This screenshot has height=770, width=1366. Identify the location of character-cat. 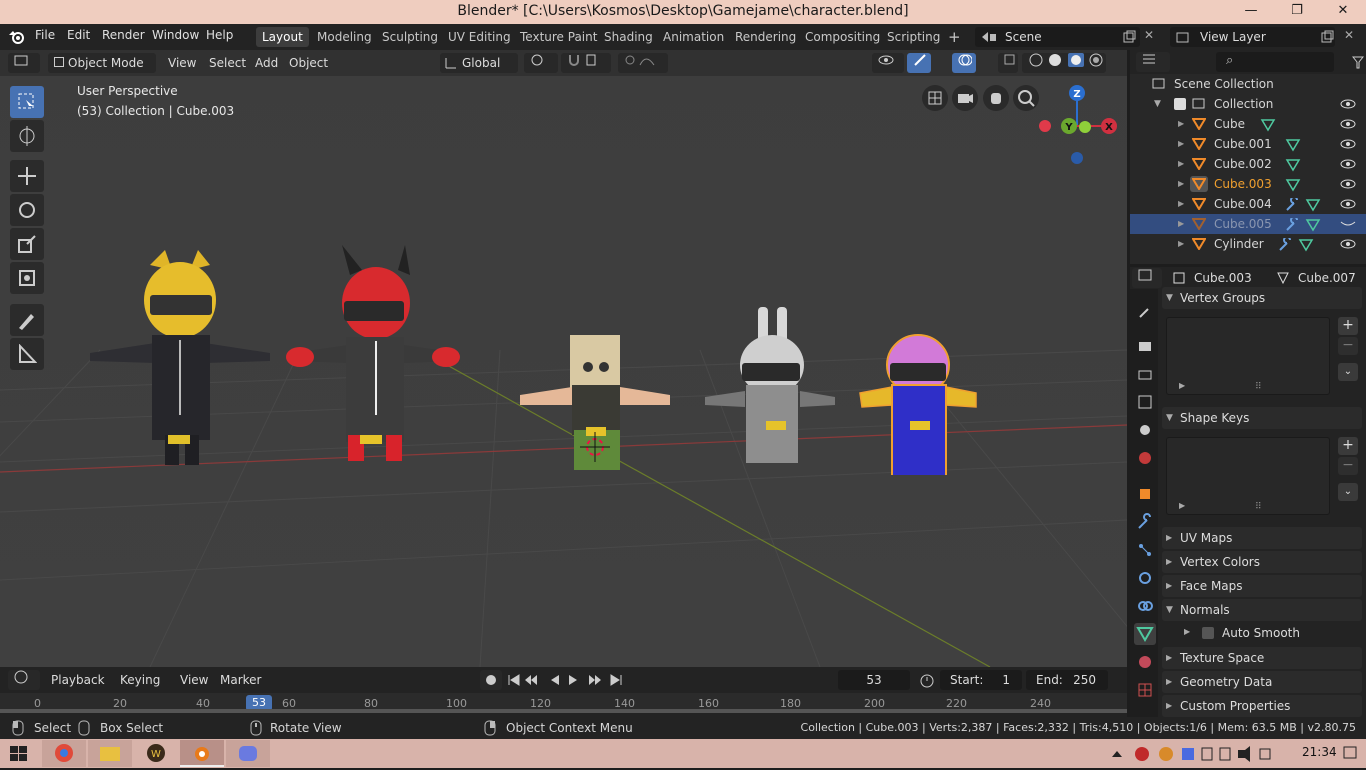
(180, 357).